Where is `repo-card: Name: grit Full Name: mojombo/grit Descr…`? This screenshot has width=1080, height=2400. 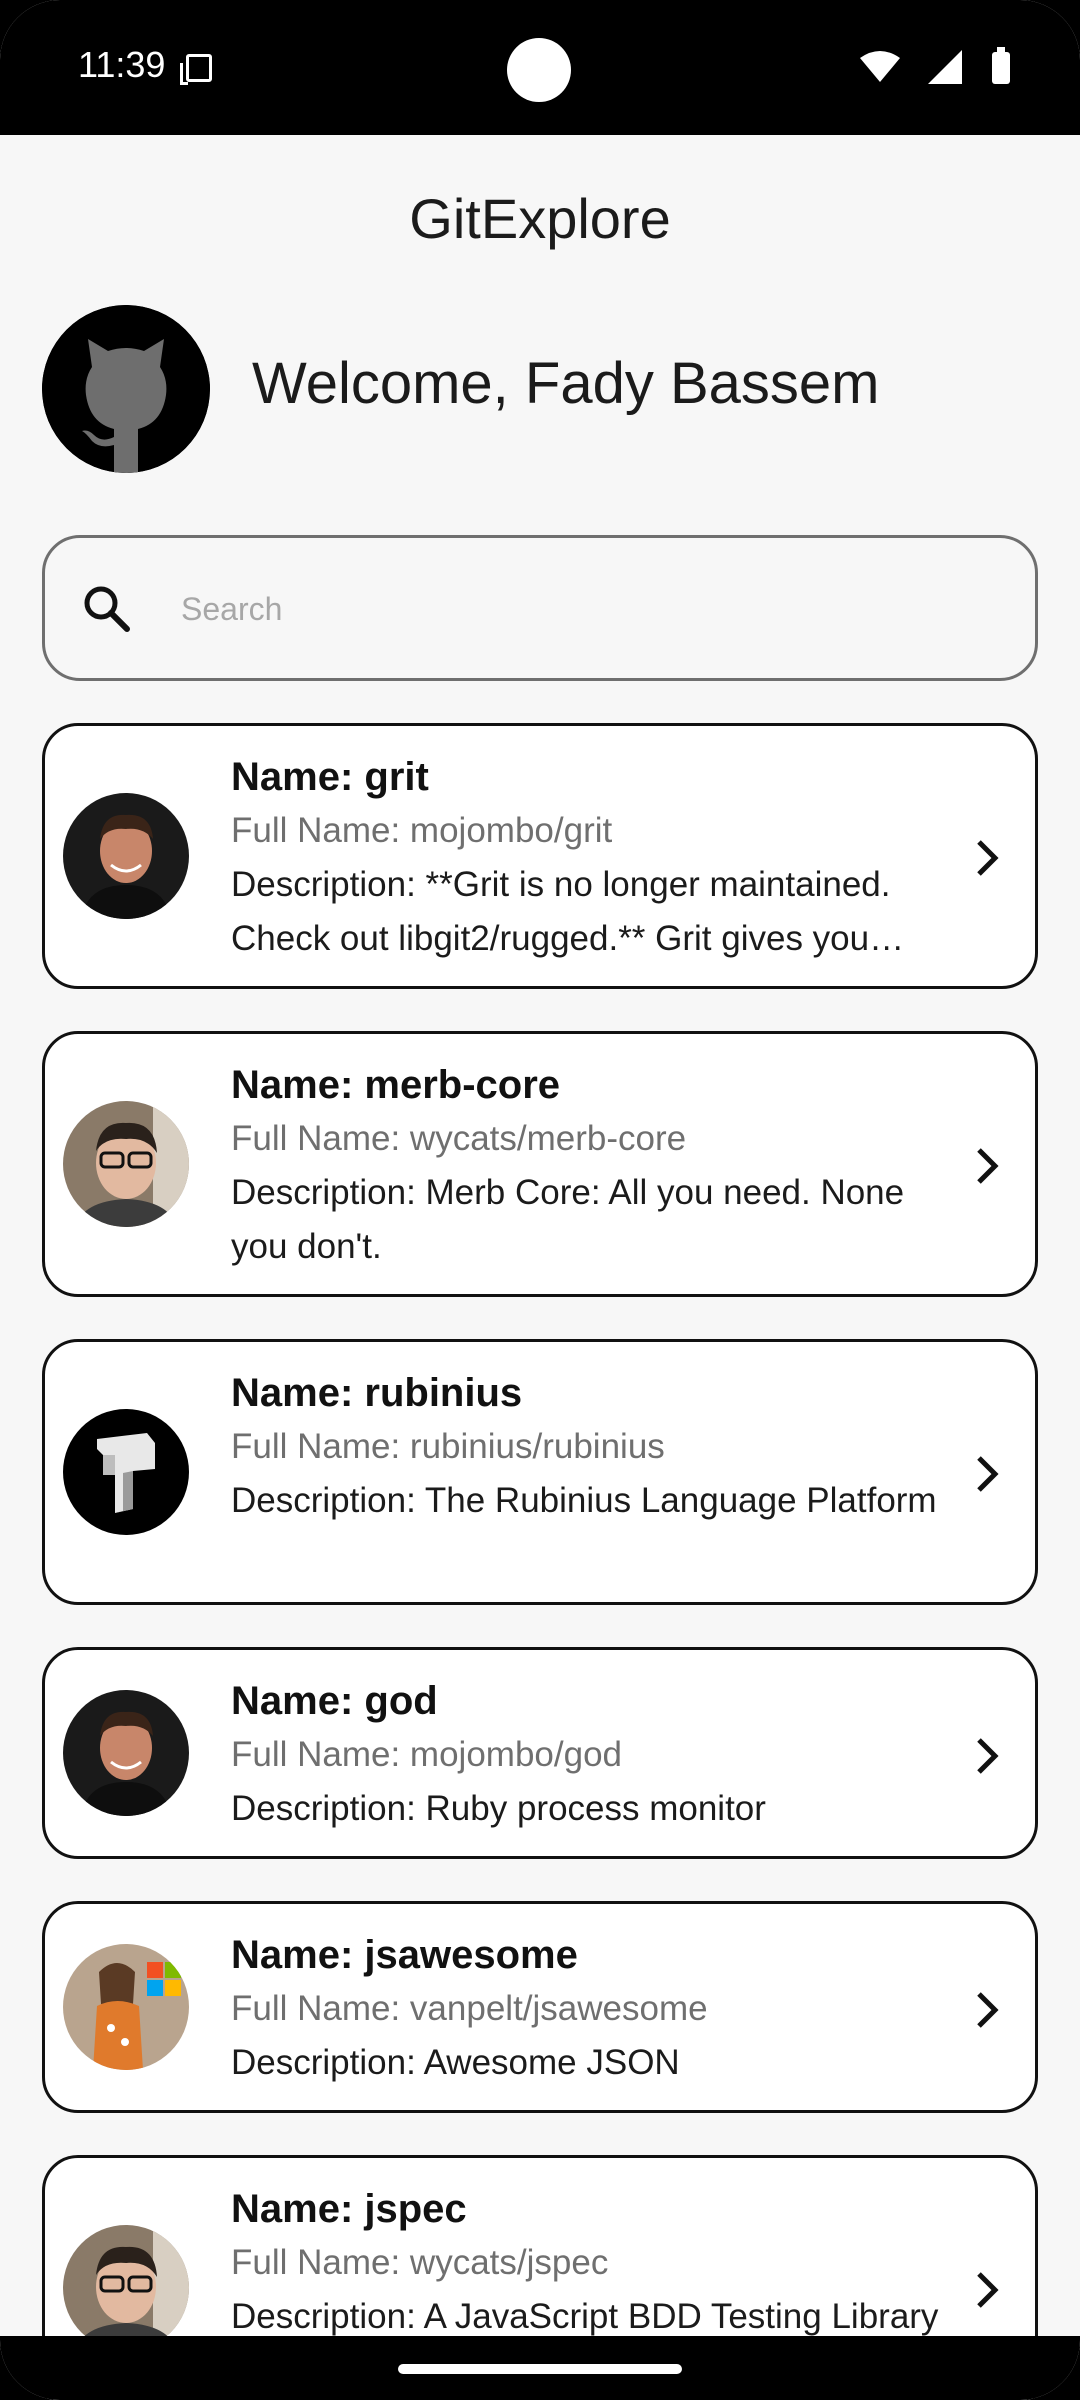 repo-card: Name: grit Full Name: mojombo/grit Descr… is located at coordinates (540, 856).